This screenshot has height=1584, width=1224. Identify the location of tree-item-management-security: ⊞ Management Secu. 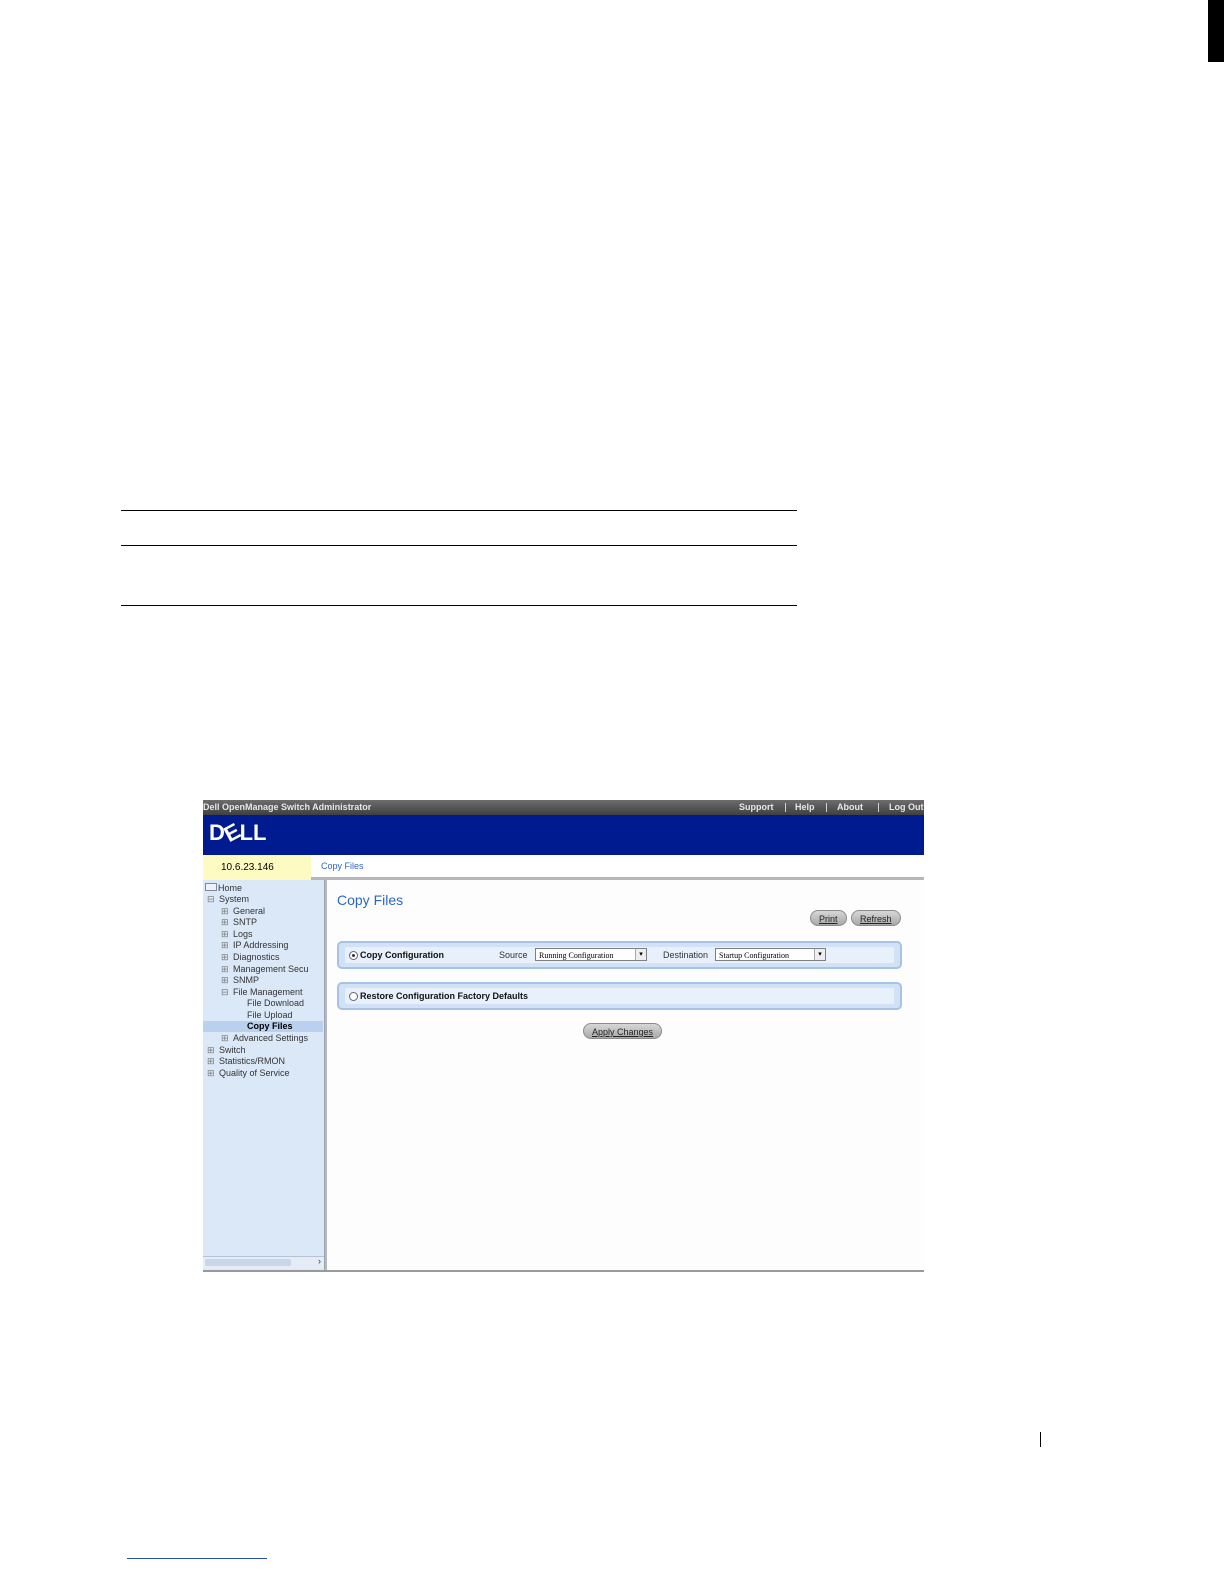
(265, 969).